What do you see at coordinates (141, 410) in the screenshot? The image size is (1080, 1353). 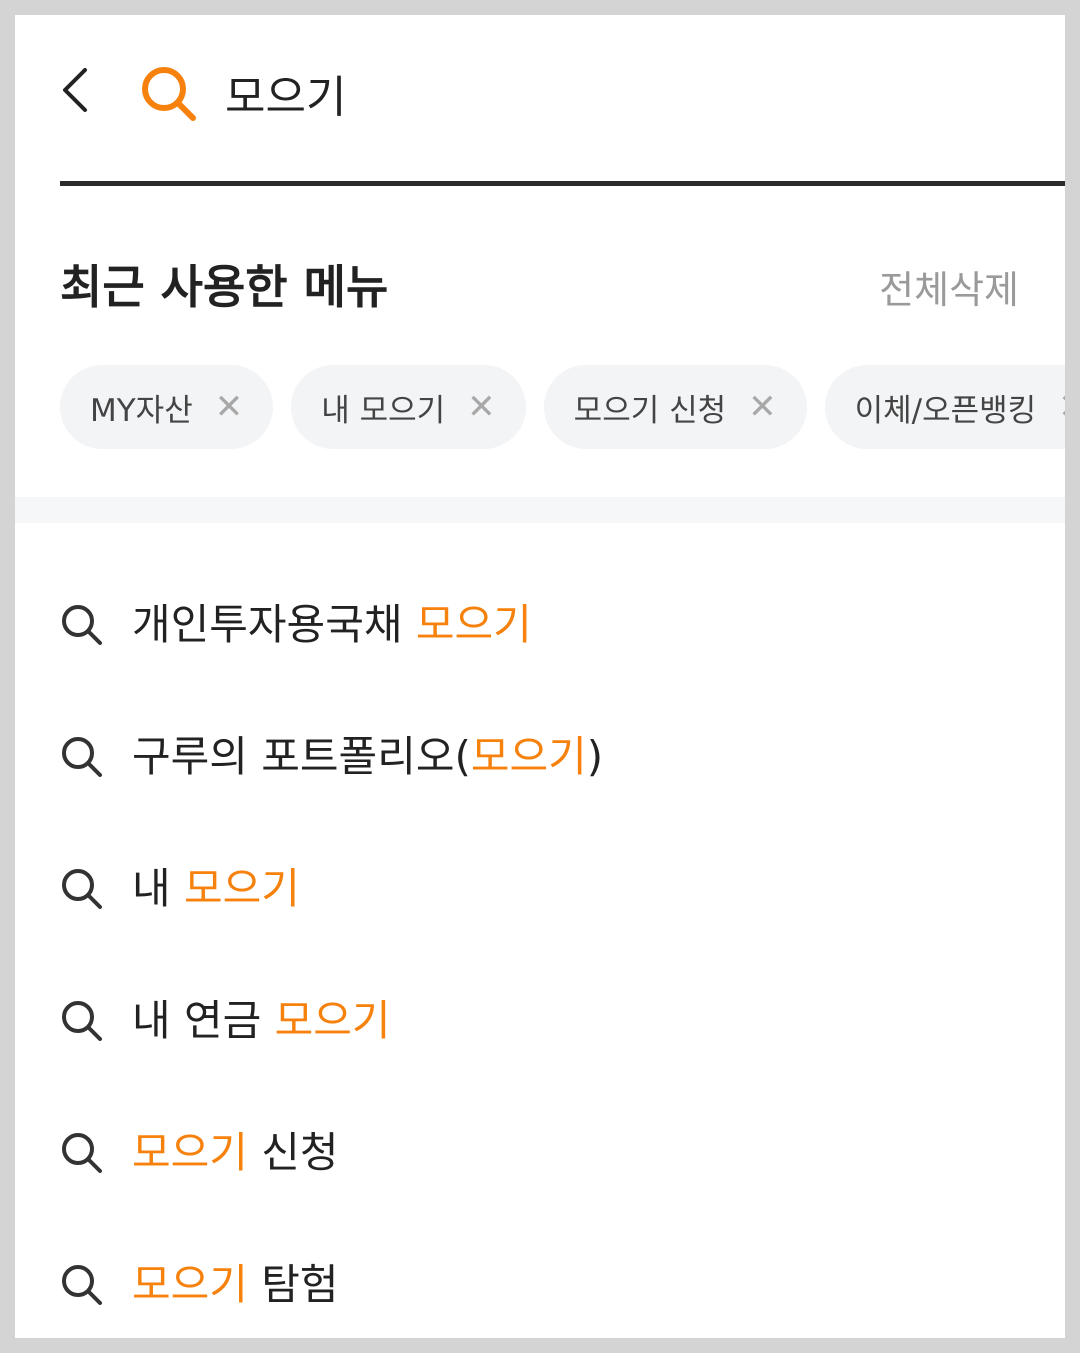 I see `chip-label: MY자산` at bounding box center [141, 410].